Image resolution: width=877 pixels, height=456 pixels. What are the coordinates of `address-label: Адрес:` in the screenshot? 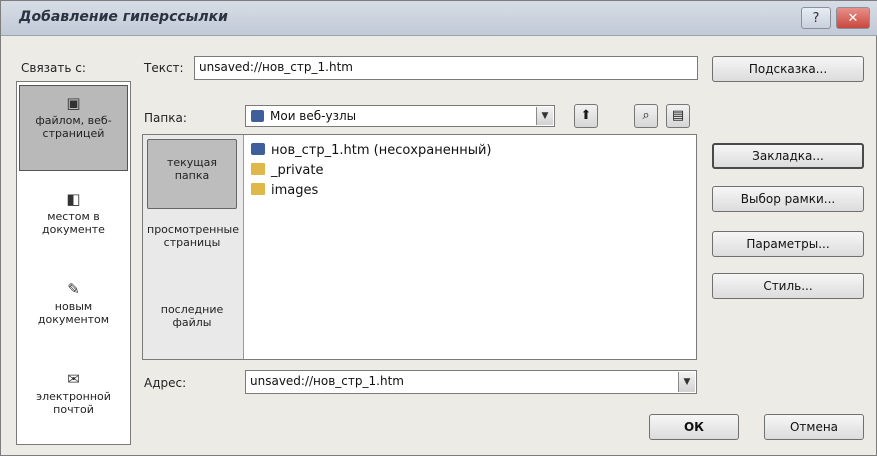 It's located at (165, 383).